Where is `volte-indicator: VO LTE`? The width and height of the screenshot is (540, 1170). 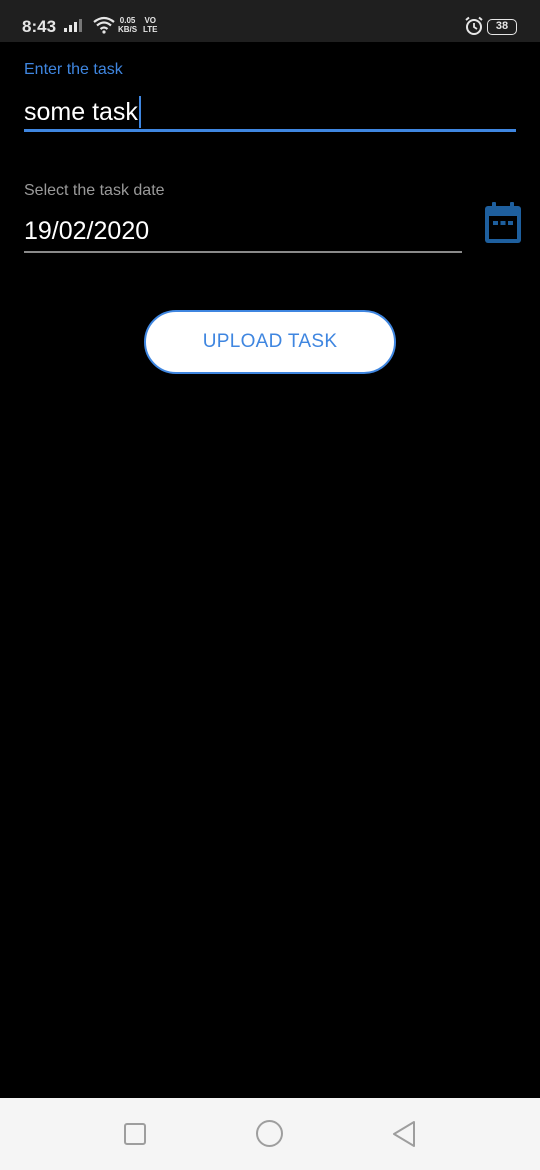
volte-indicator: VO LTE is located at coordinates (150, 25).